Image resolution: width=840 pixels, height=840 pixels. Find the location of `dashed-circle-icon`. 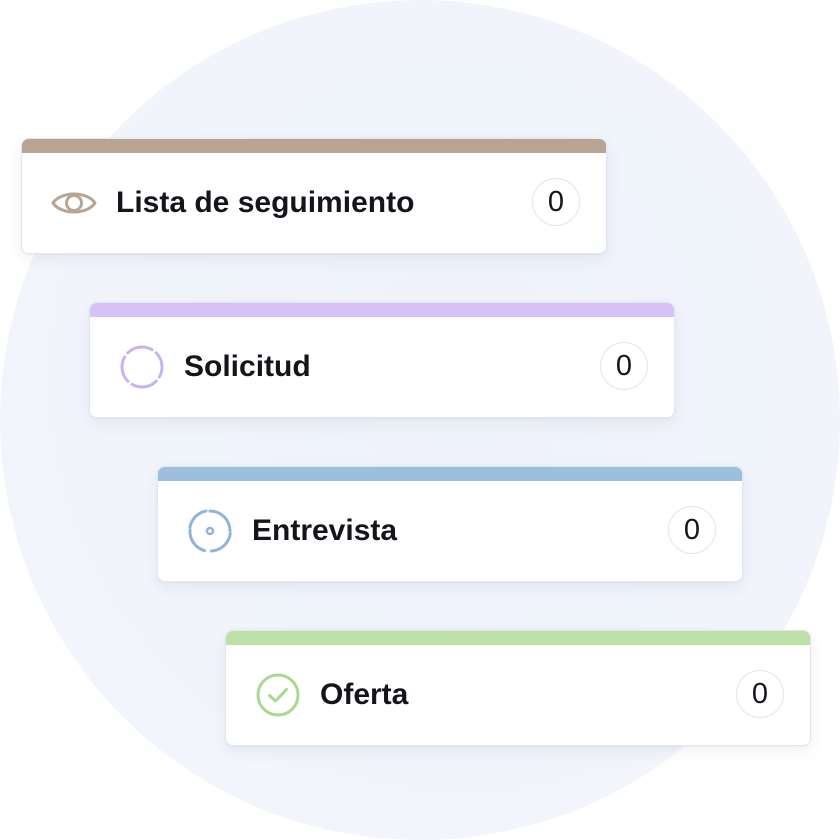

dashed-circle-icon is located at coordinates (142, 367).